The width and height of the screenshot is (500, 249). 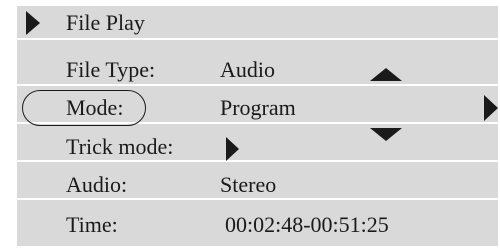 I want to click on trick-mode-label: Trick mode:, so click(x=120, y=146).